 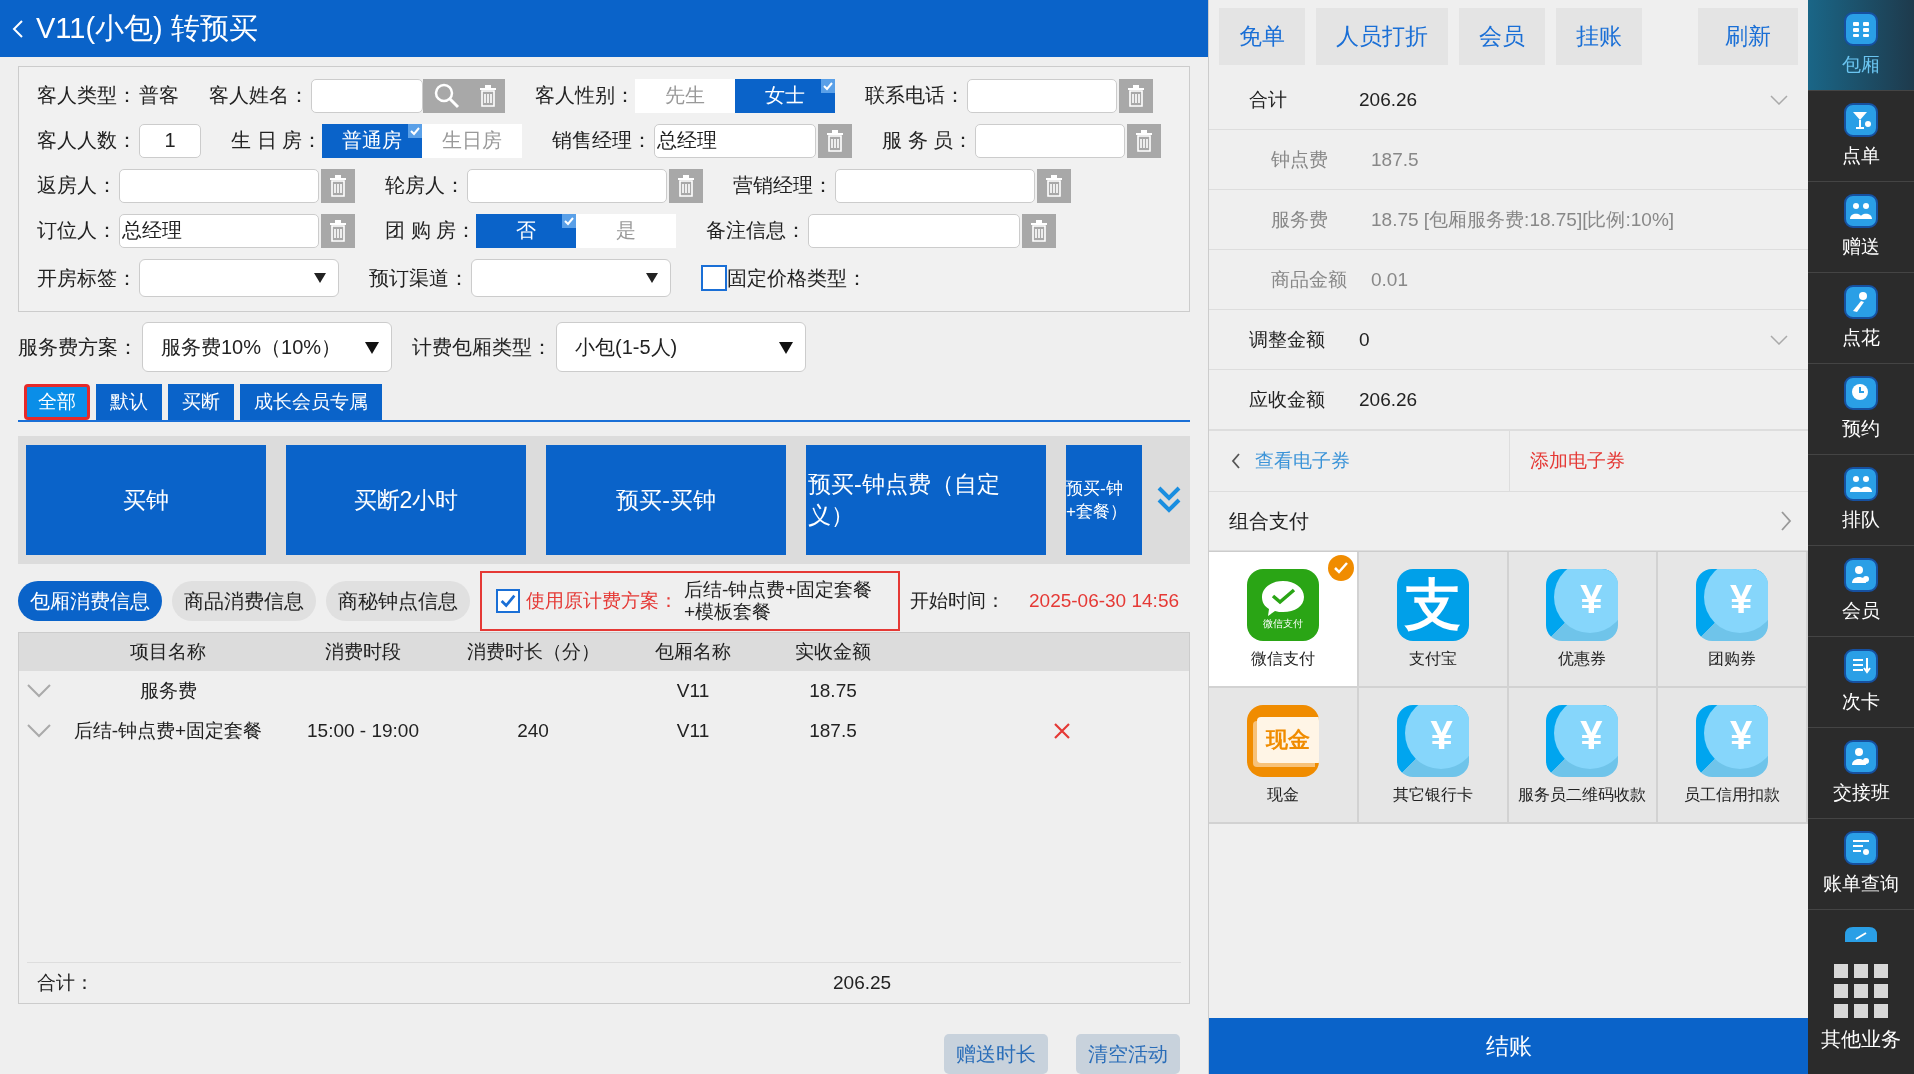 What do you see at coordinates (1861, 500) in the screenshot?
I see `nav-item: 排队` at bounding box center [1861, 500].